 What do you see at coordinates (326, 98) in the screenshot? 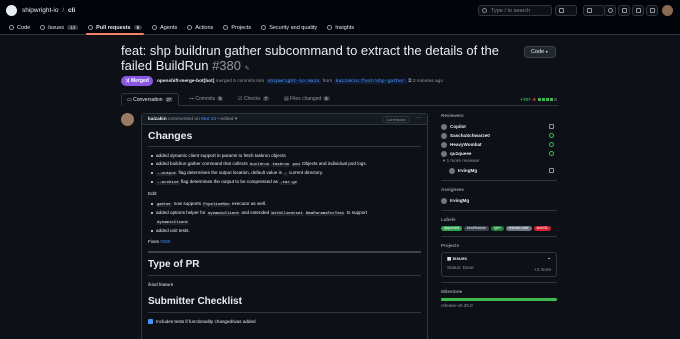
I see `tab-count: 6` at bounding box center [326, 98].